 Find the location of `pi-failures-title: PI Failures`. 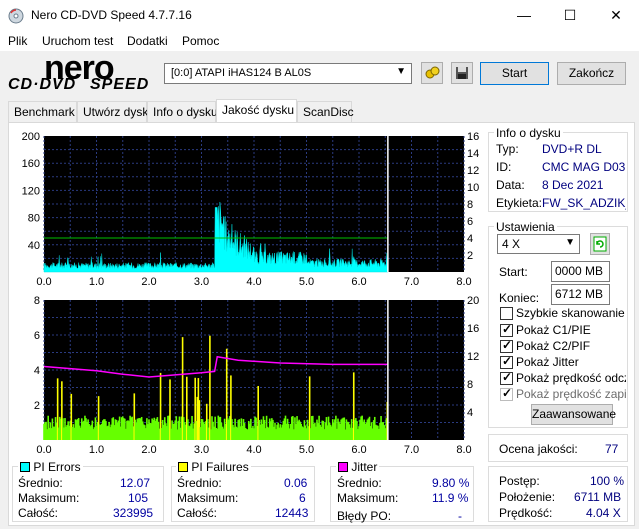

pi-failures-title: PI Failures is located at coordinates (220, 467).